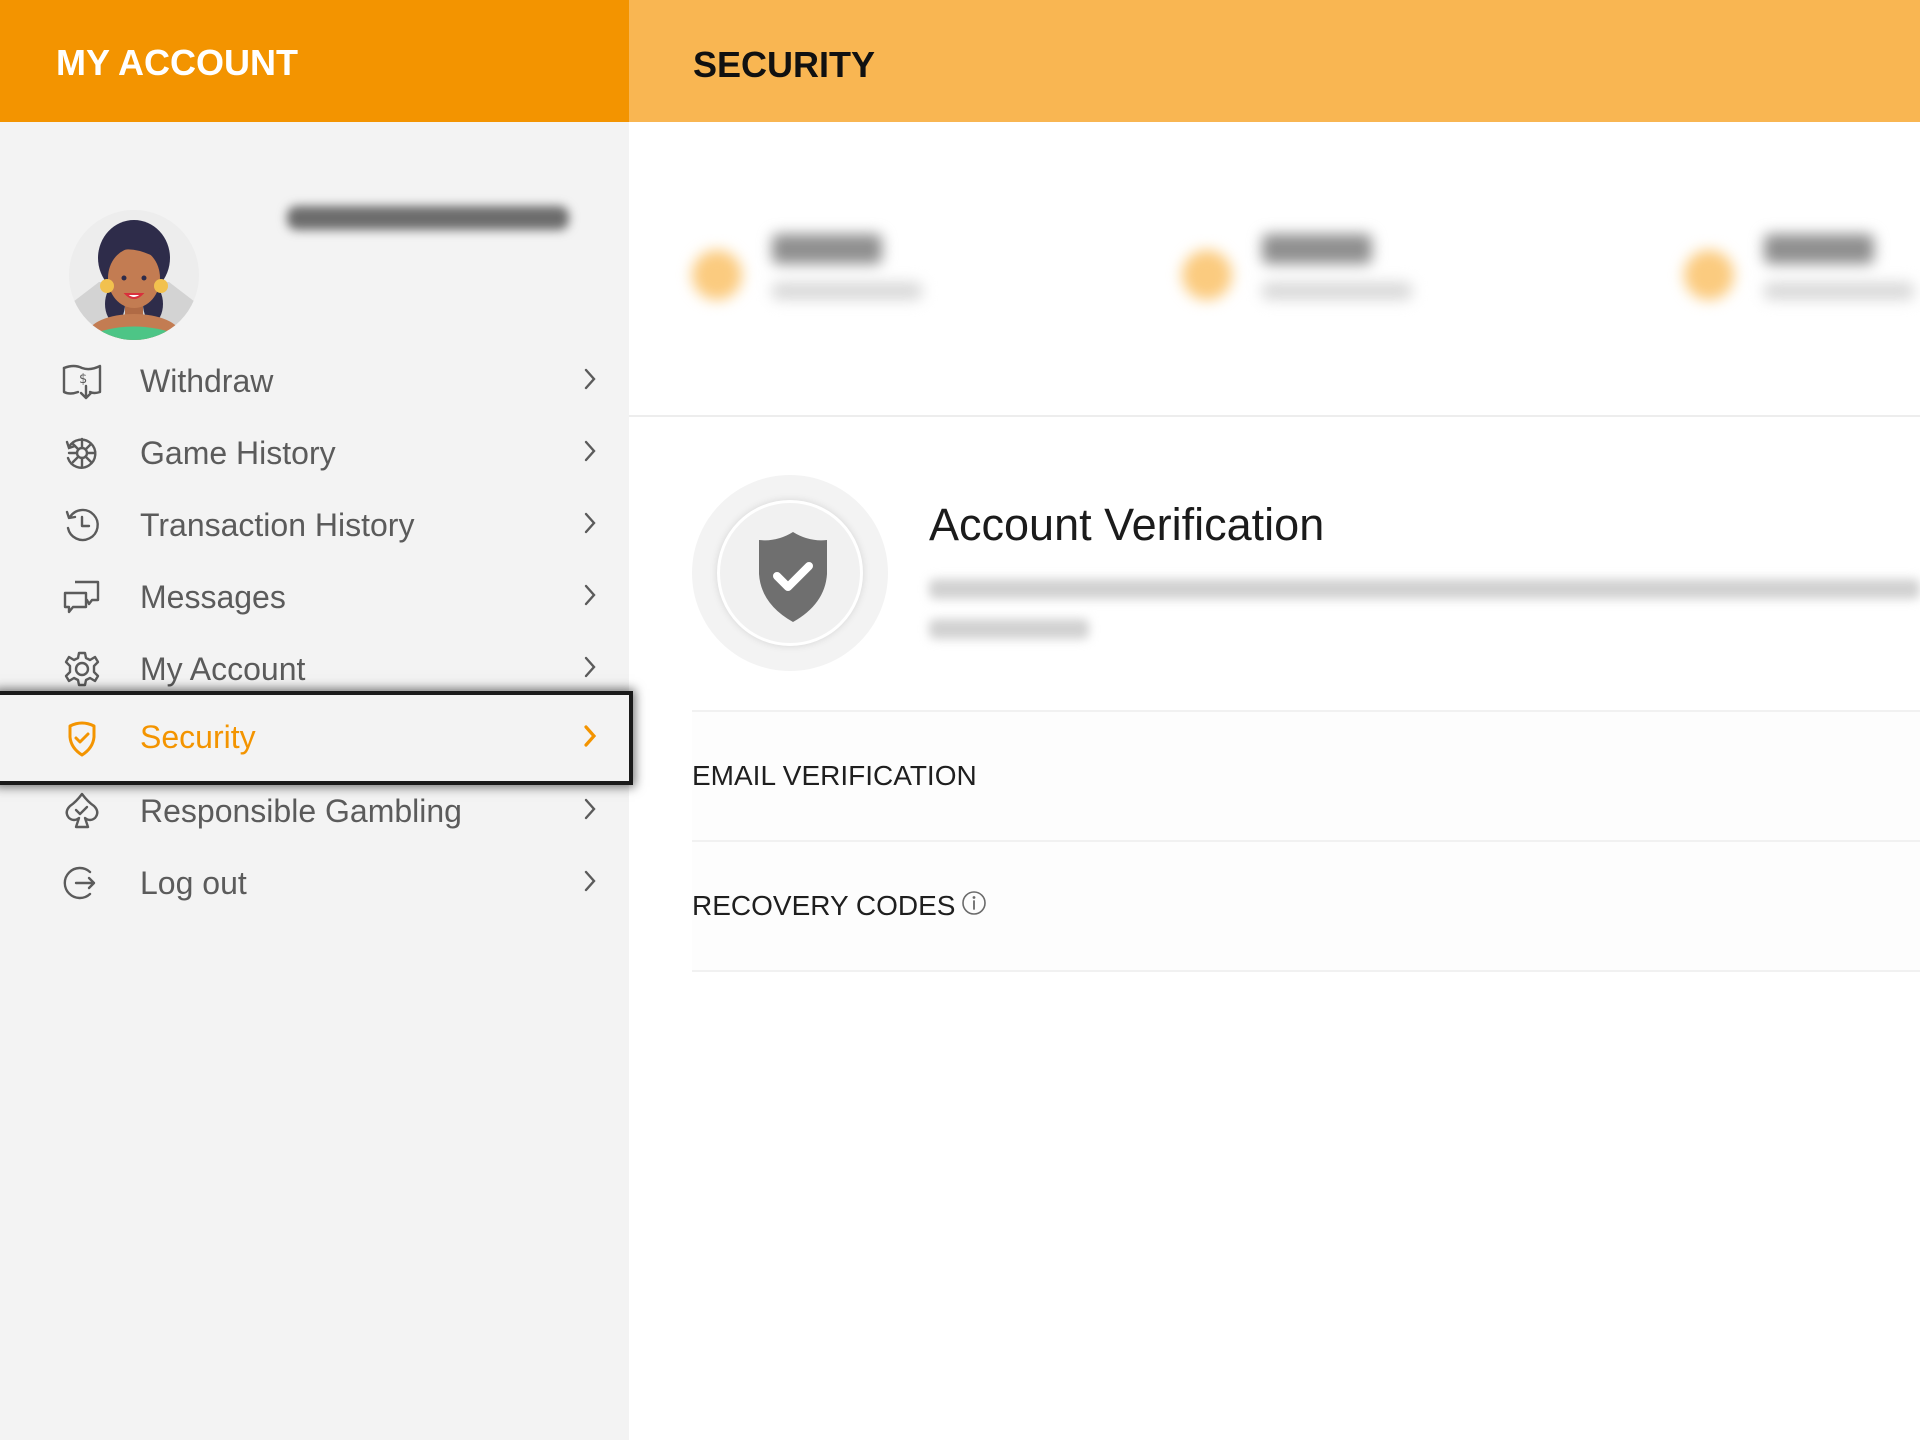 Image resolution: width=1920 pixels, height=1440 pixels. What do you see at coordinates (784, 64) in the screenshot?
I see `page-title: SECURITY` at bounding box center [784, 64].